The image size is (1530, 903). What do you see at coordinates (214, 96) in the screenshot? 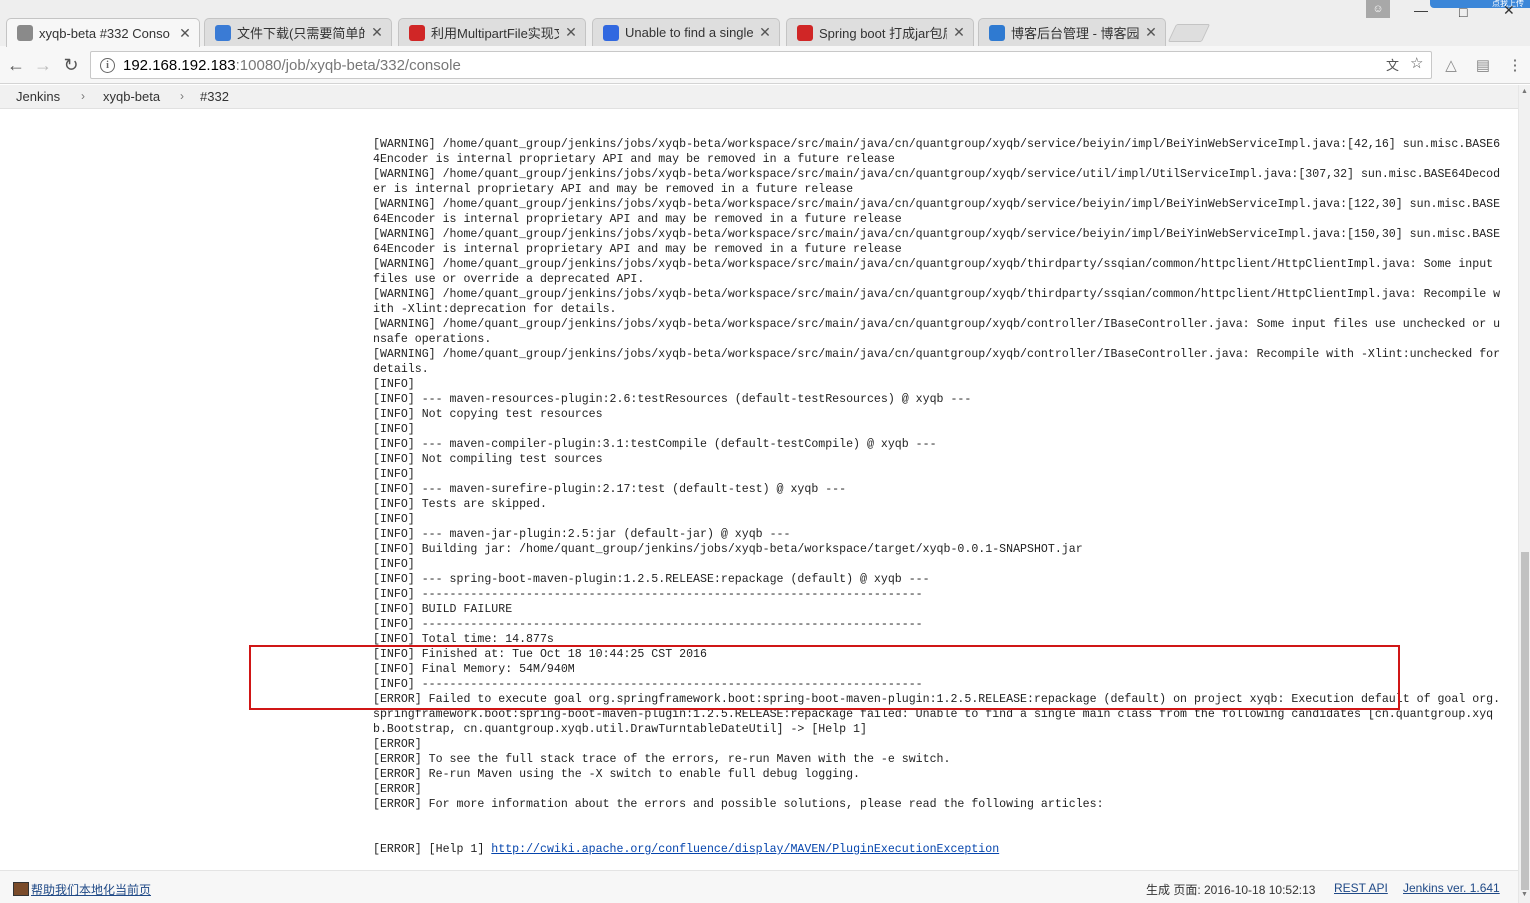
I see `breadcrumb-build: #332` at bounding box center [214, 96].